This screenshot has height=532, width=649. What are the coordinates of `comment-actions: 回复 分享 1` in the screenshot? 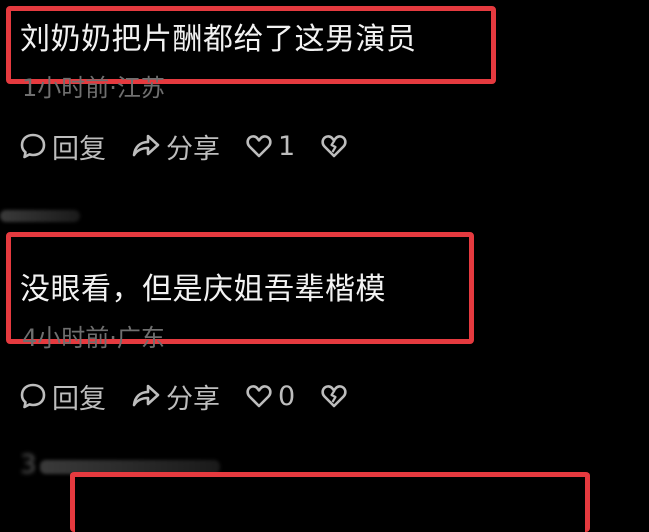 It's located at (195, 146).